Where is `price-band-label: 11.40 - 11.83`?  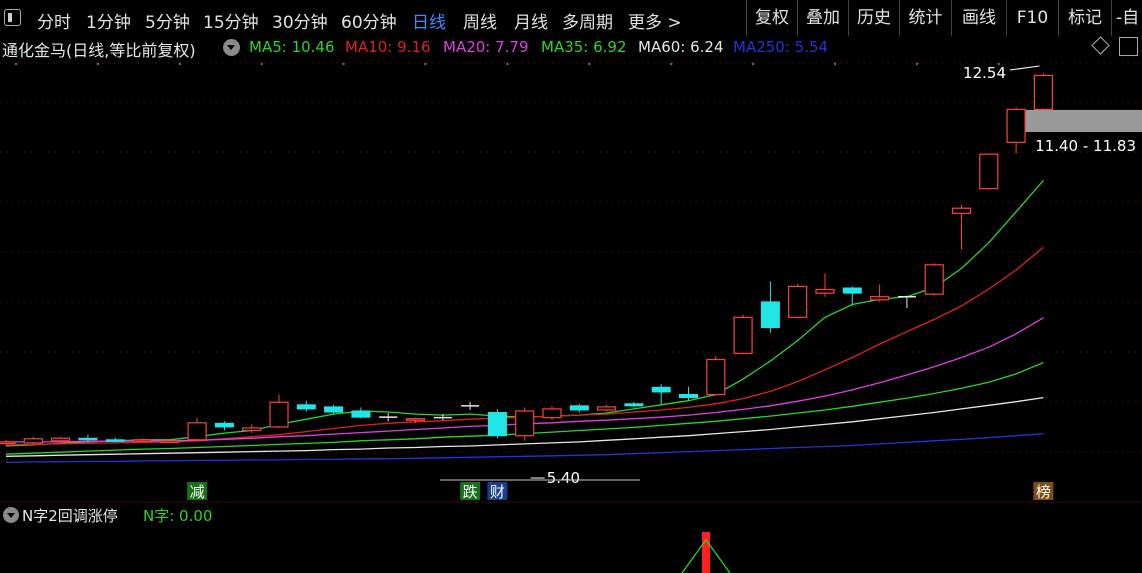 price-band-label: 11.40 - 11.83 is located at coordinates (1085, 146).